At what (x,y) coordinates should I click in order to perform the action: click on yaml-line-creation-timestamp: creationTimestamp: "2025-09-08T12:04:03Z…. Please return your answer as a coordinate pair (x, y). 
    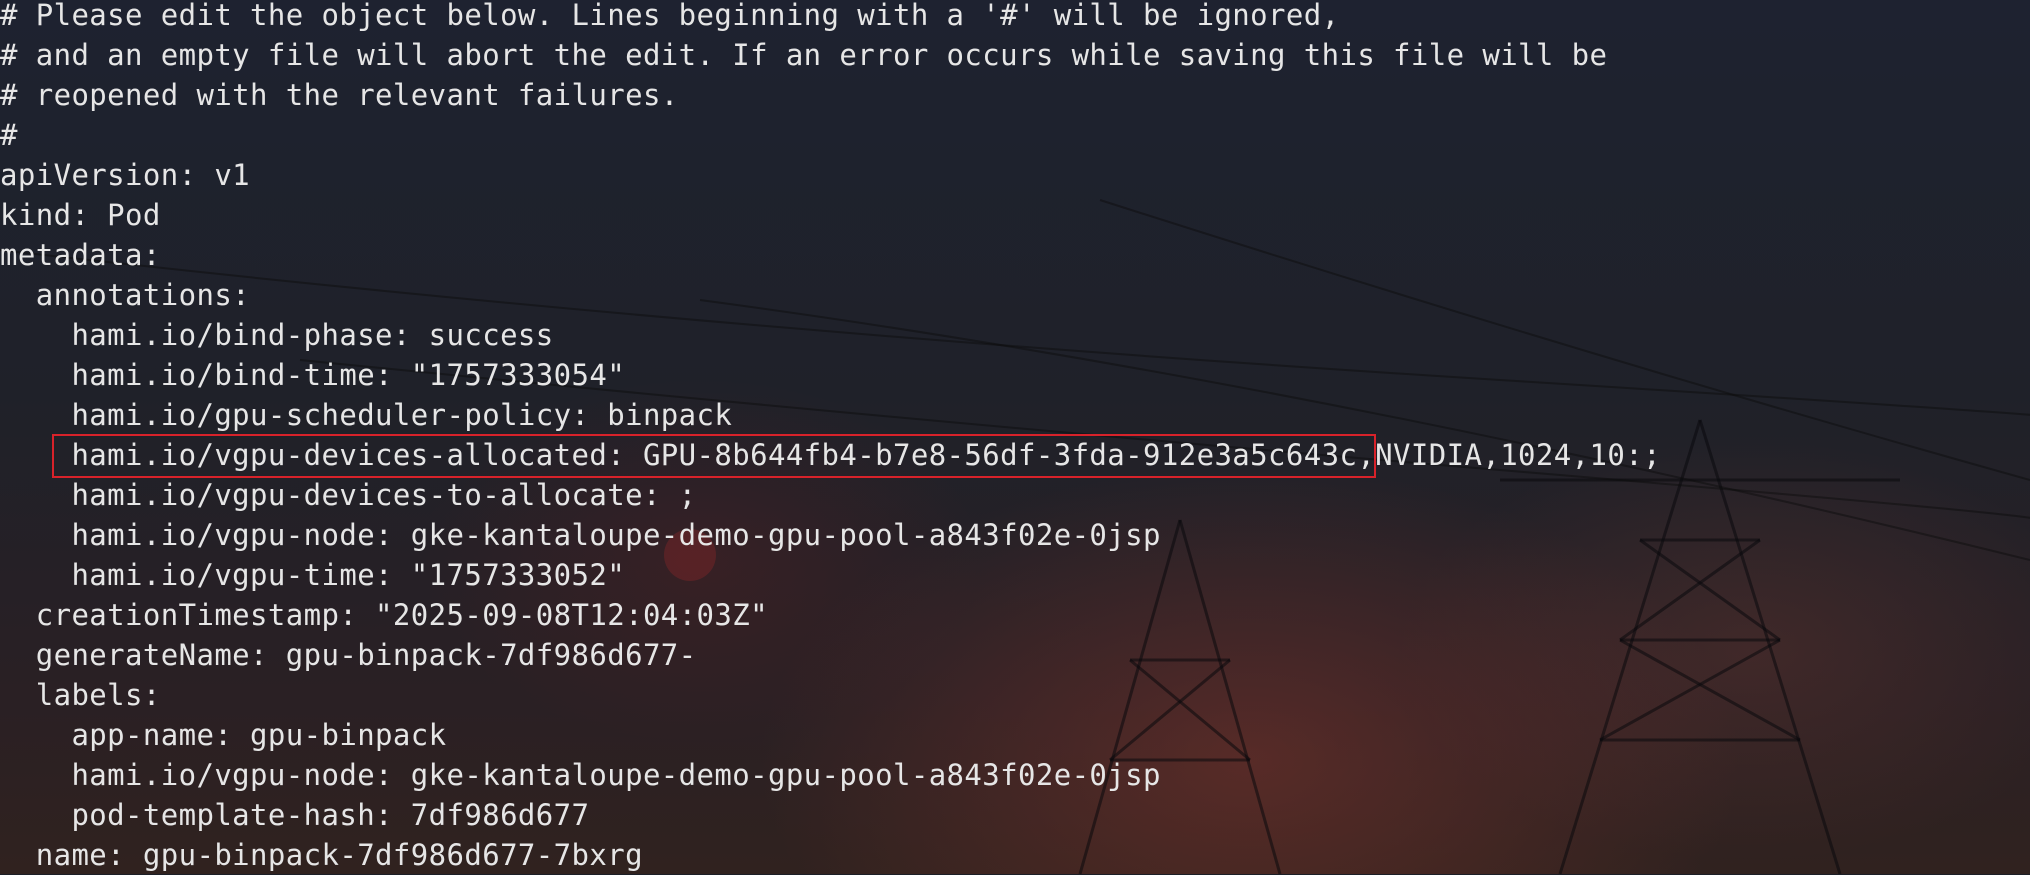
    Looking at the image, I should click on (384, 615).